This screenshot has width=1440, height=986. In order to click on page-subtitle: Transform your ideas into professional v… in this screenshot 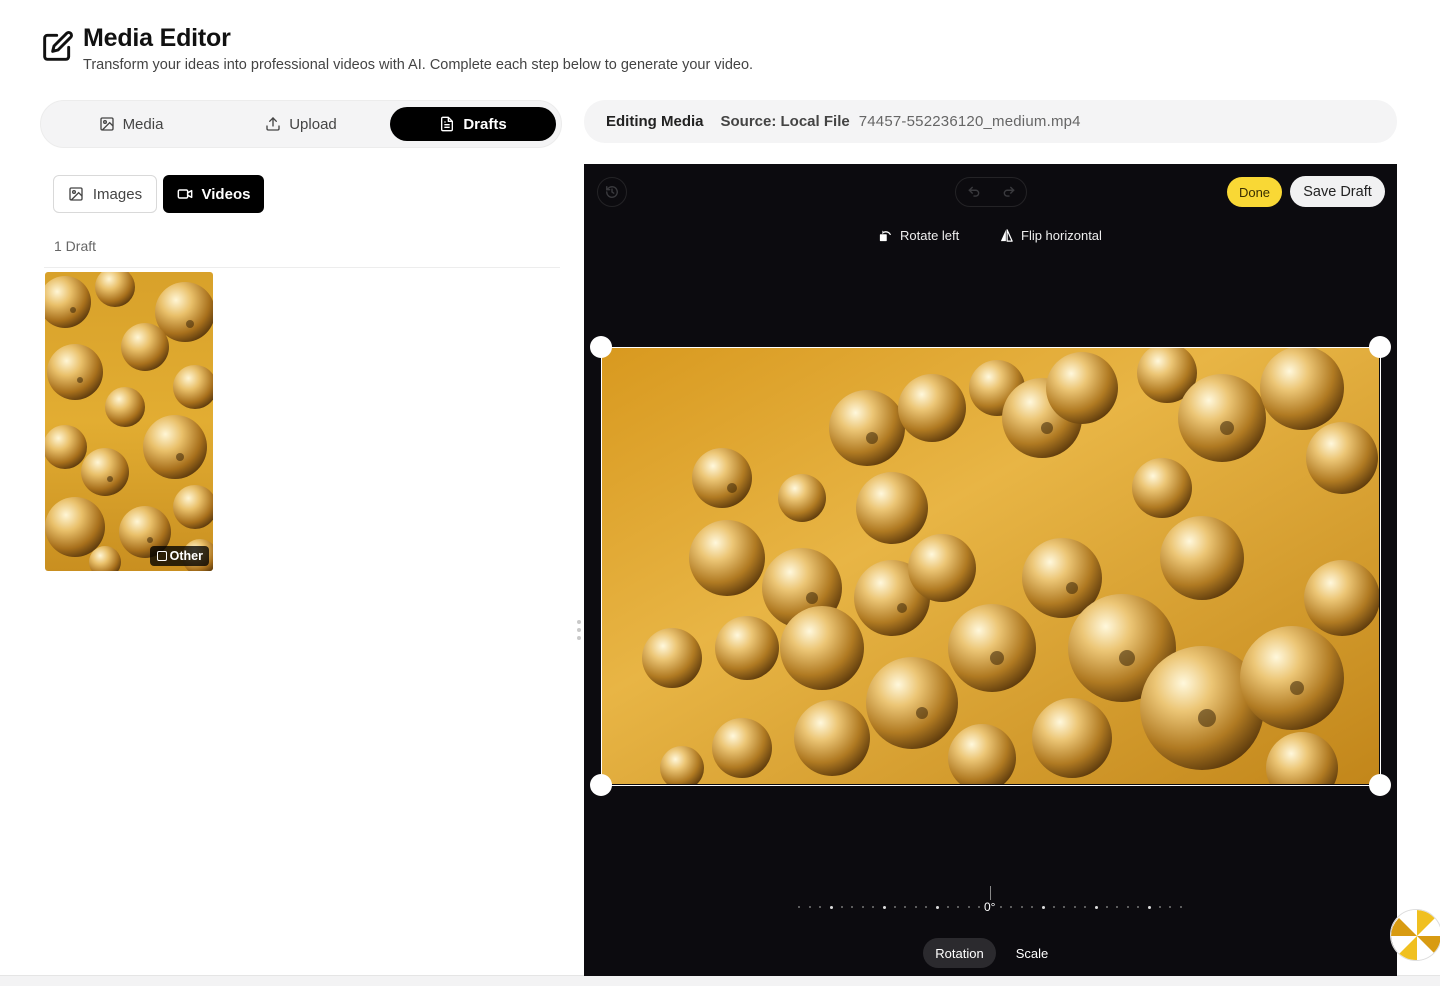, I will do `click(418, 65)`.